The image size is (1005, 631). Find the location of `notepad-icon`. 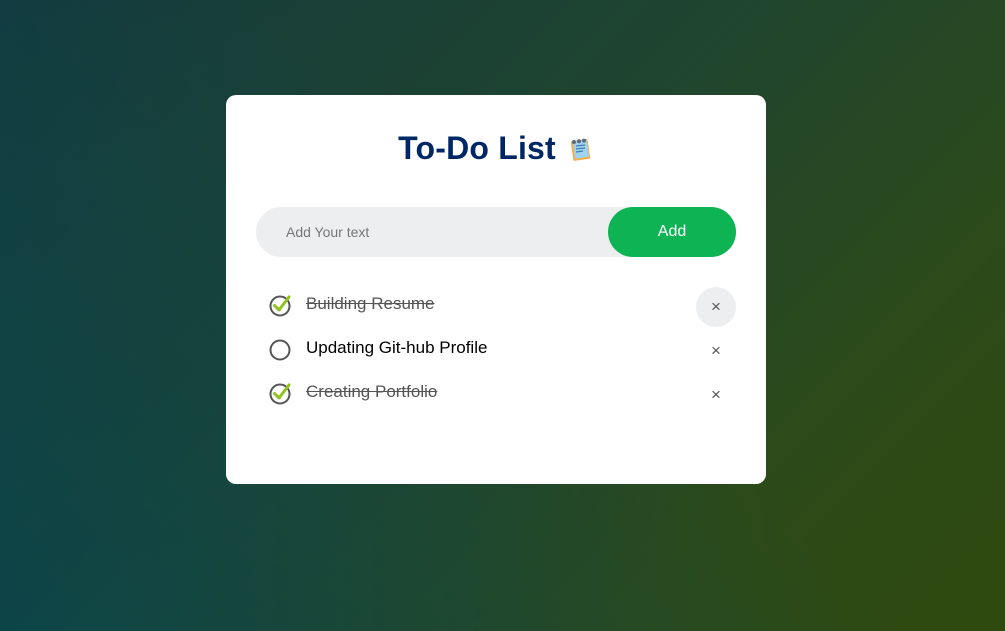

notepad-icon is located at coordinates (580, 149).